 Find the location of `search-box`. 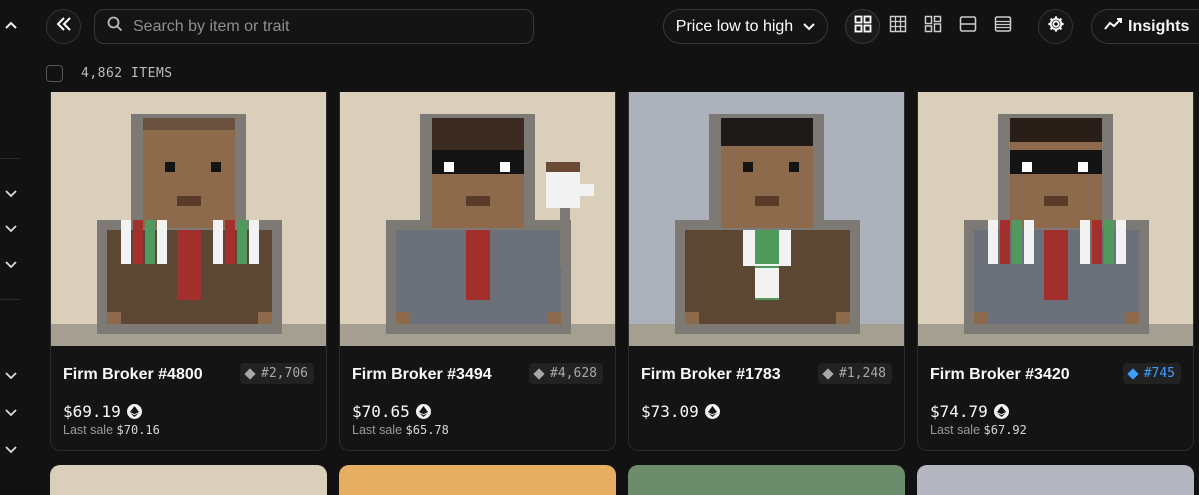

search-box is located at coordinates (314, 26).